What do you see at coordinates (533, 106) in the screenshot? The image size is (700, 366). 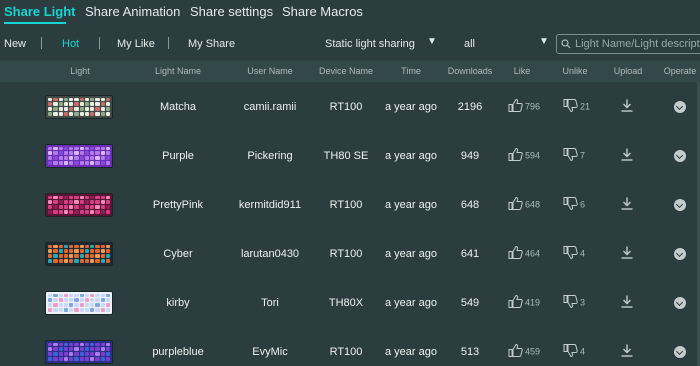 I see `like-count: 796` at bounding box center [533, 106].